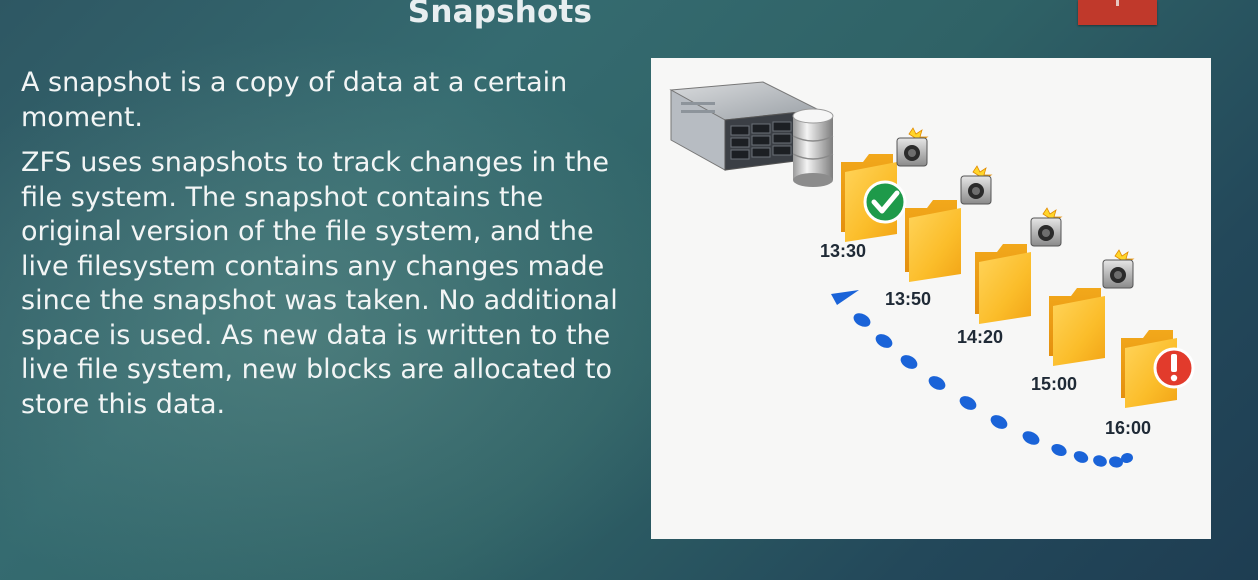 Image resolution: width=1258 pixels, height=580 pixels. I want to click on timestamp-label: 16:00, so click(1128, 428).